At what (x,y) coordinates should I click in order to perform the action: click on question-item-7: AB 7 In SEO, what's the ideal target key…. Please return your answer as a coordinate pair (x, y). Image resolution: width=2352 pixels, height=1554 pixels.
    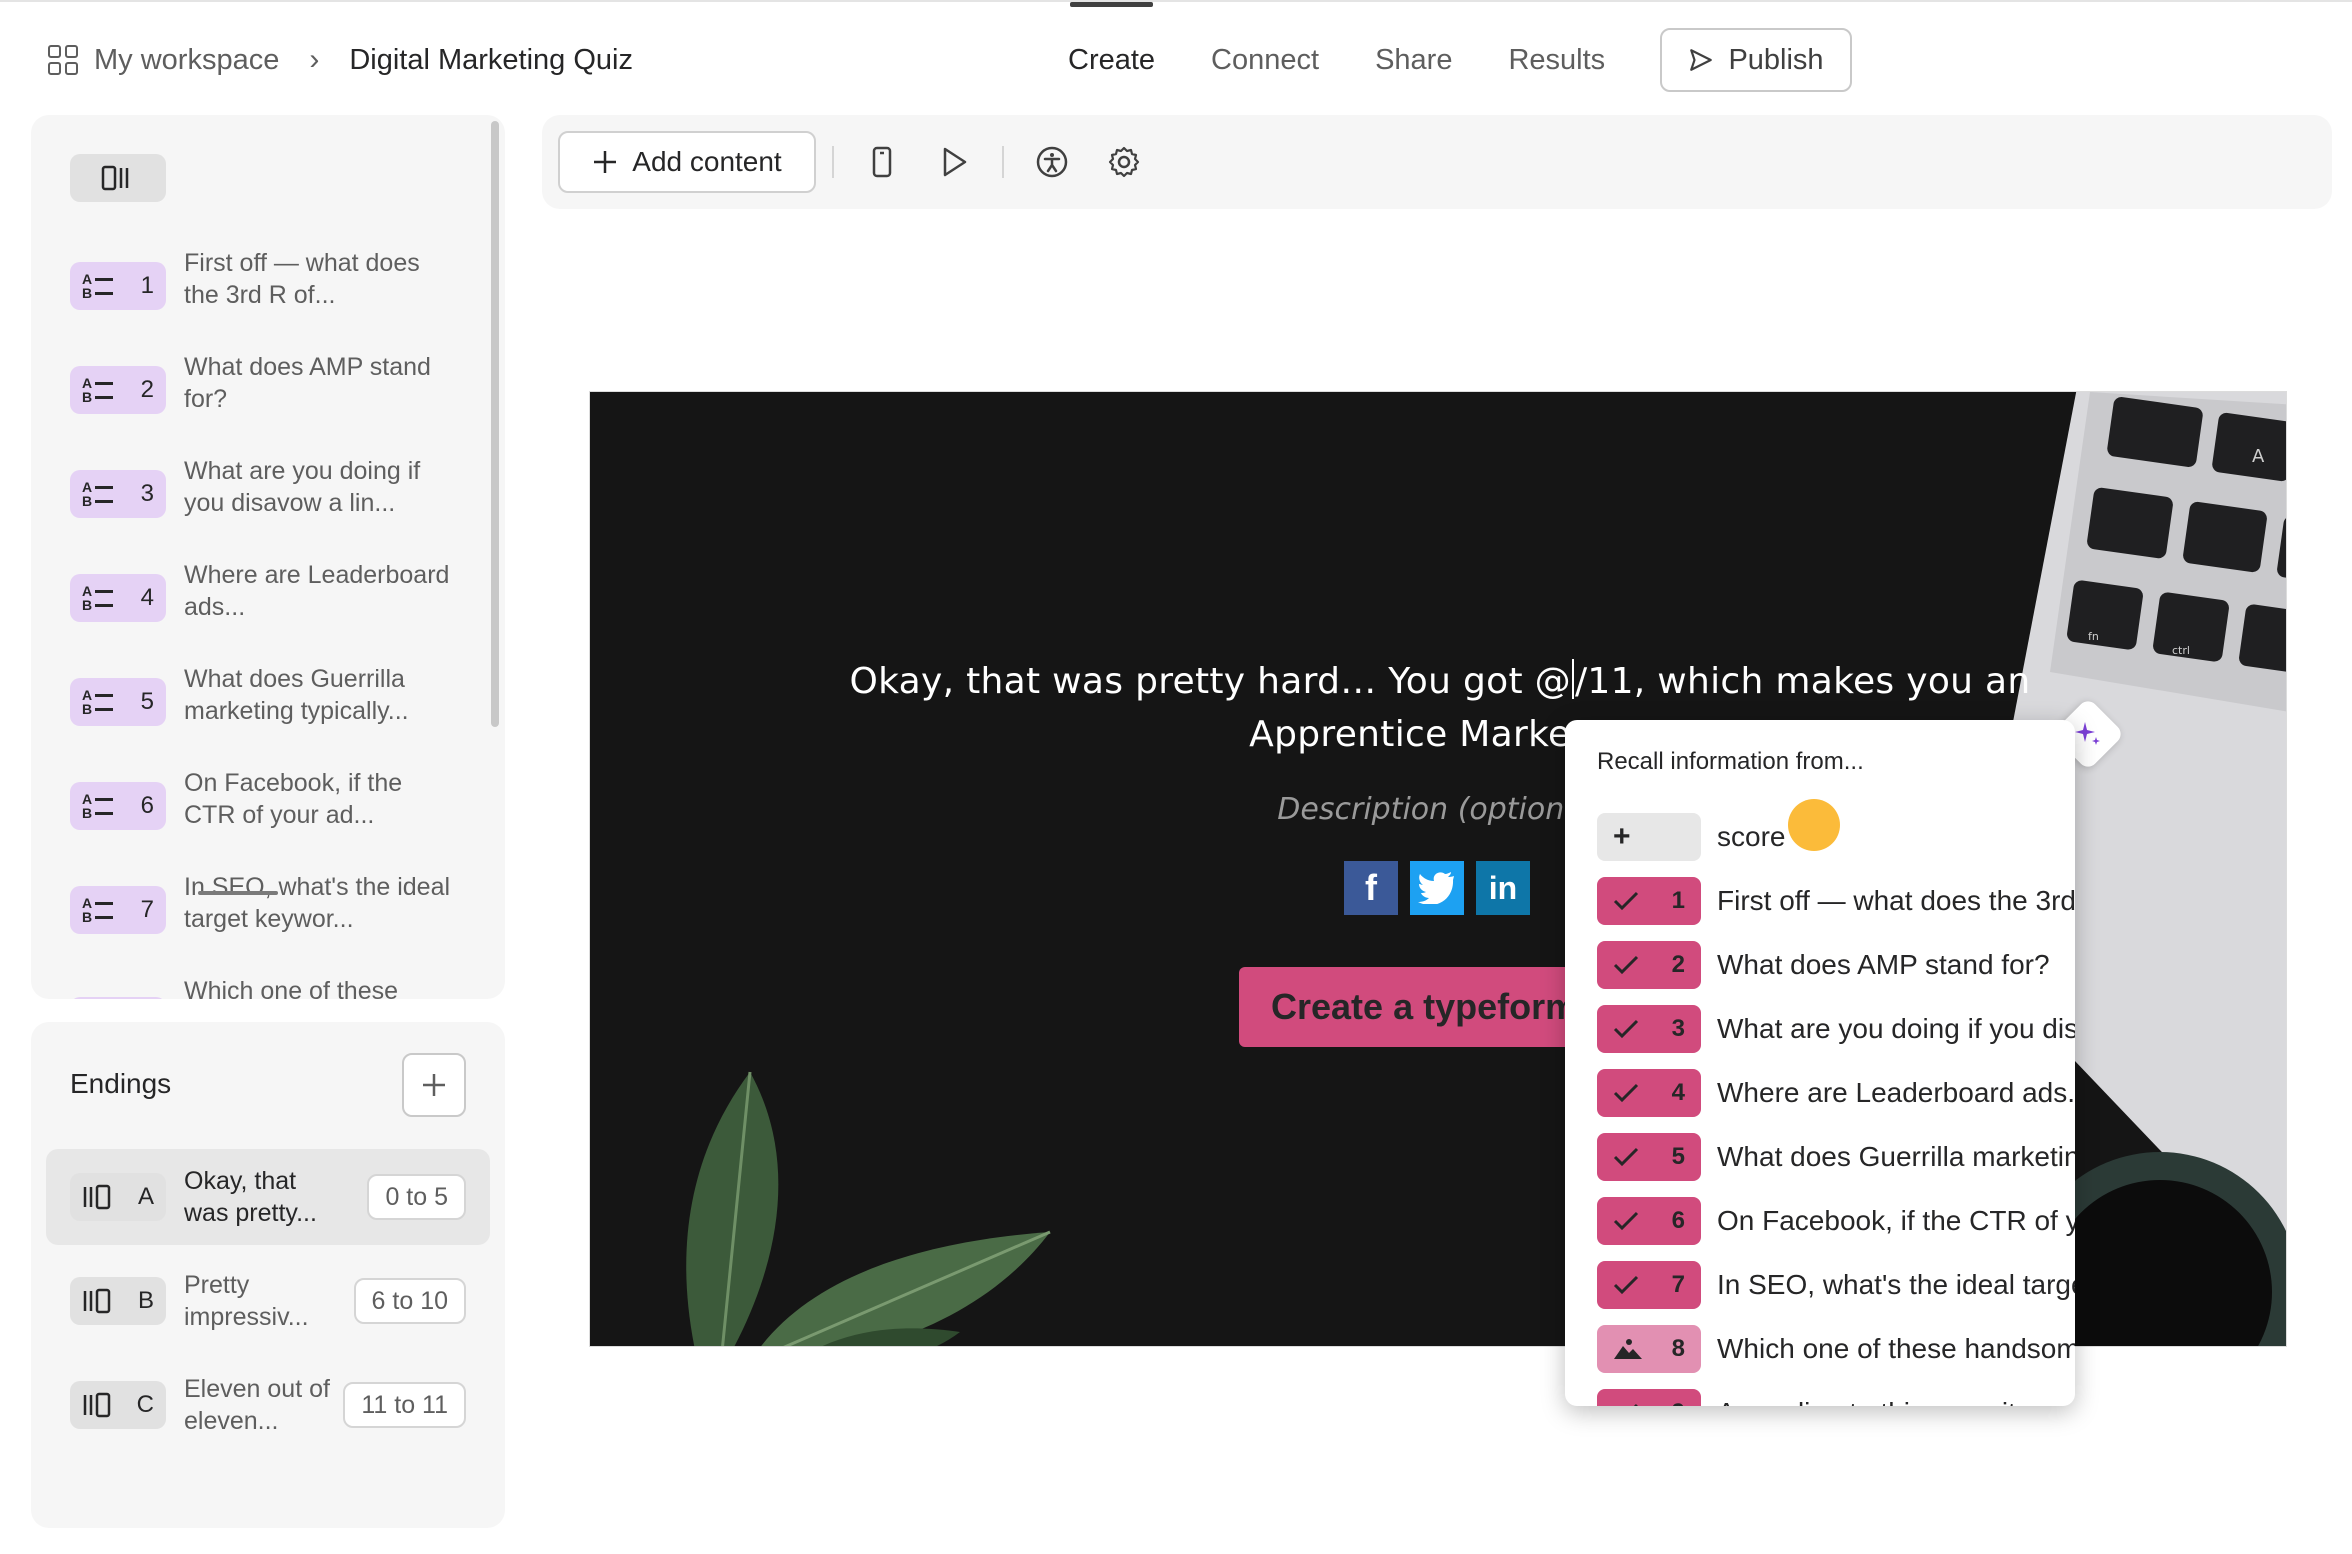
    Looking at the image, I should click on (280, 916).